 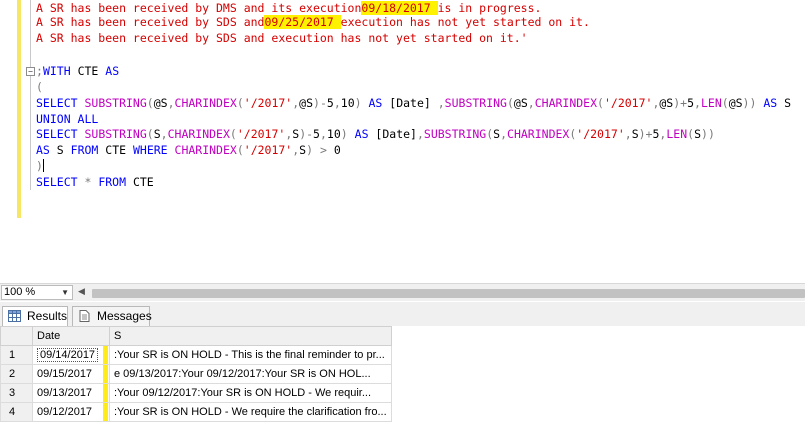 I want to click on editor-status-bar: 100 % ▼ ◀, so click(x=402, y=292).